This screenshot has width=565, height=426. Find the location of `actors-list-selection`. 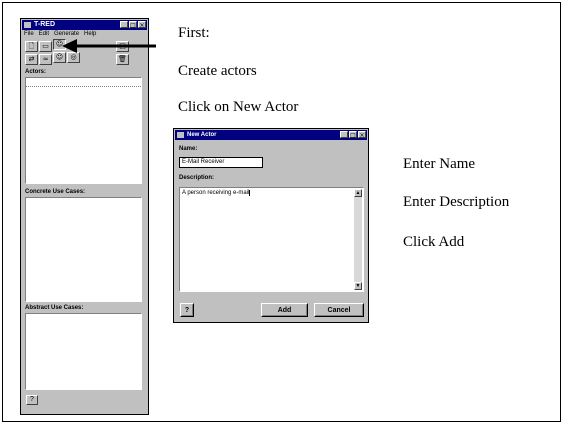

actors-list-selection is located at coordinates (83, 82).